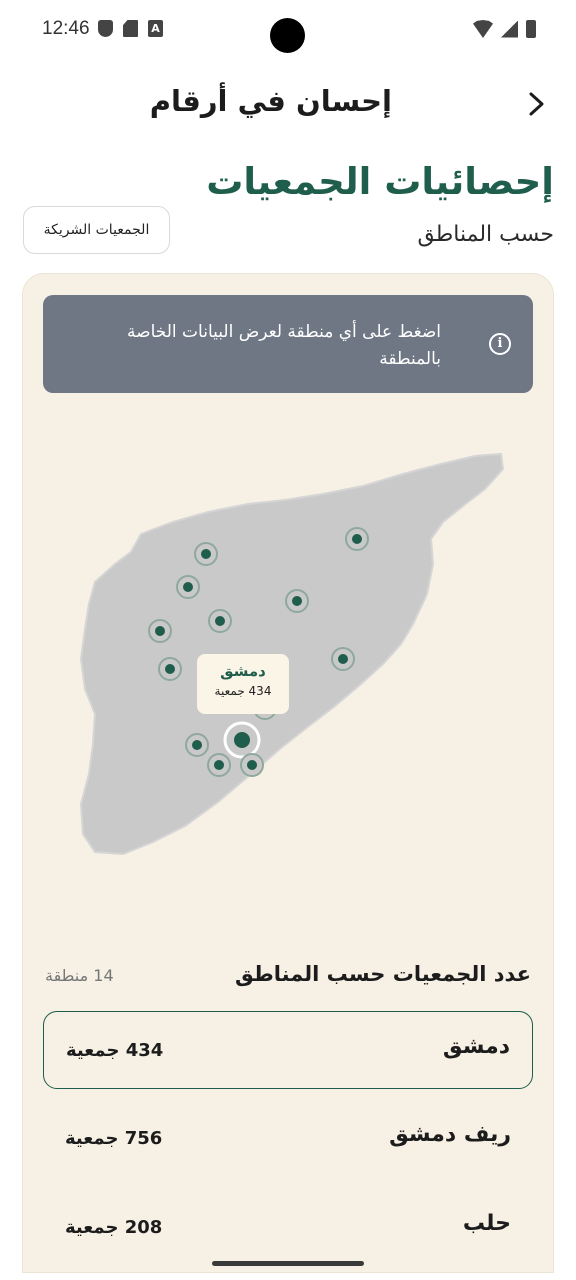 This screenshot has width=576, height=1280. I want to click on region-row: حلب 208 جمعية, so click(288, 1228).